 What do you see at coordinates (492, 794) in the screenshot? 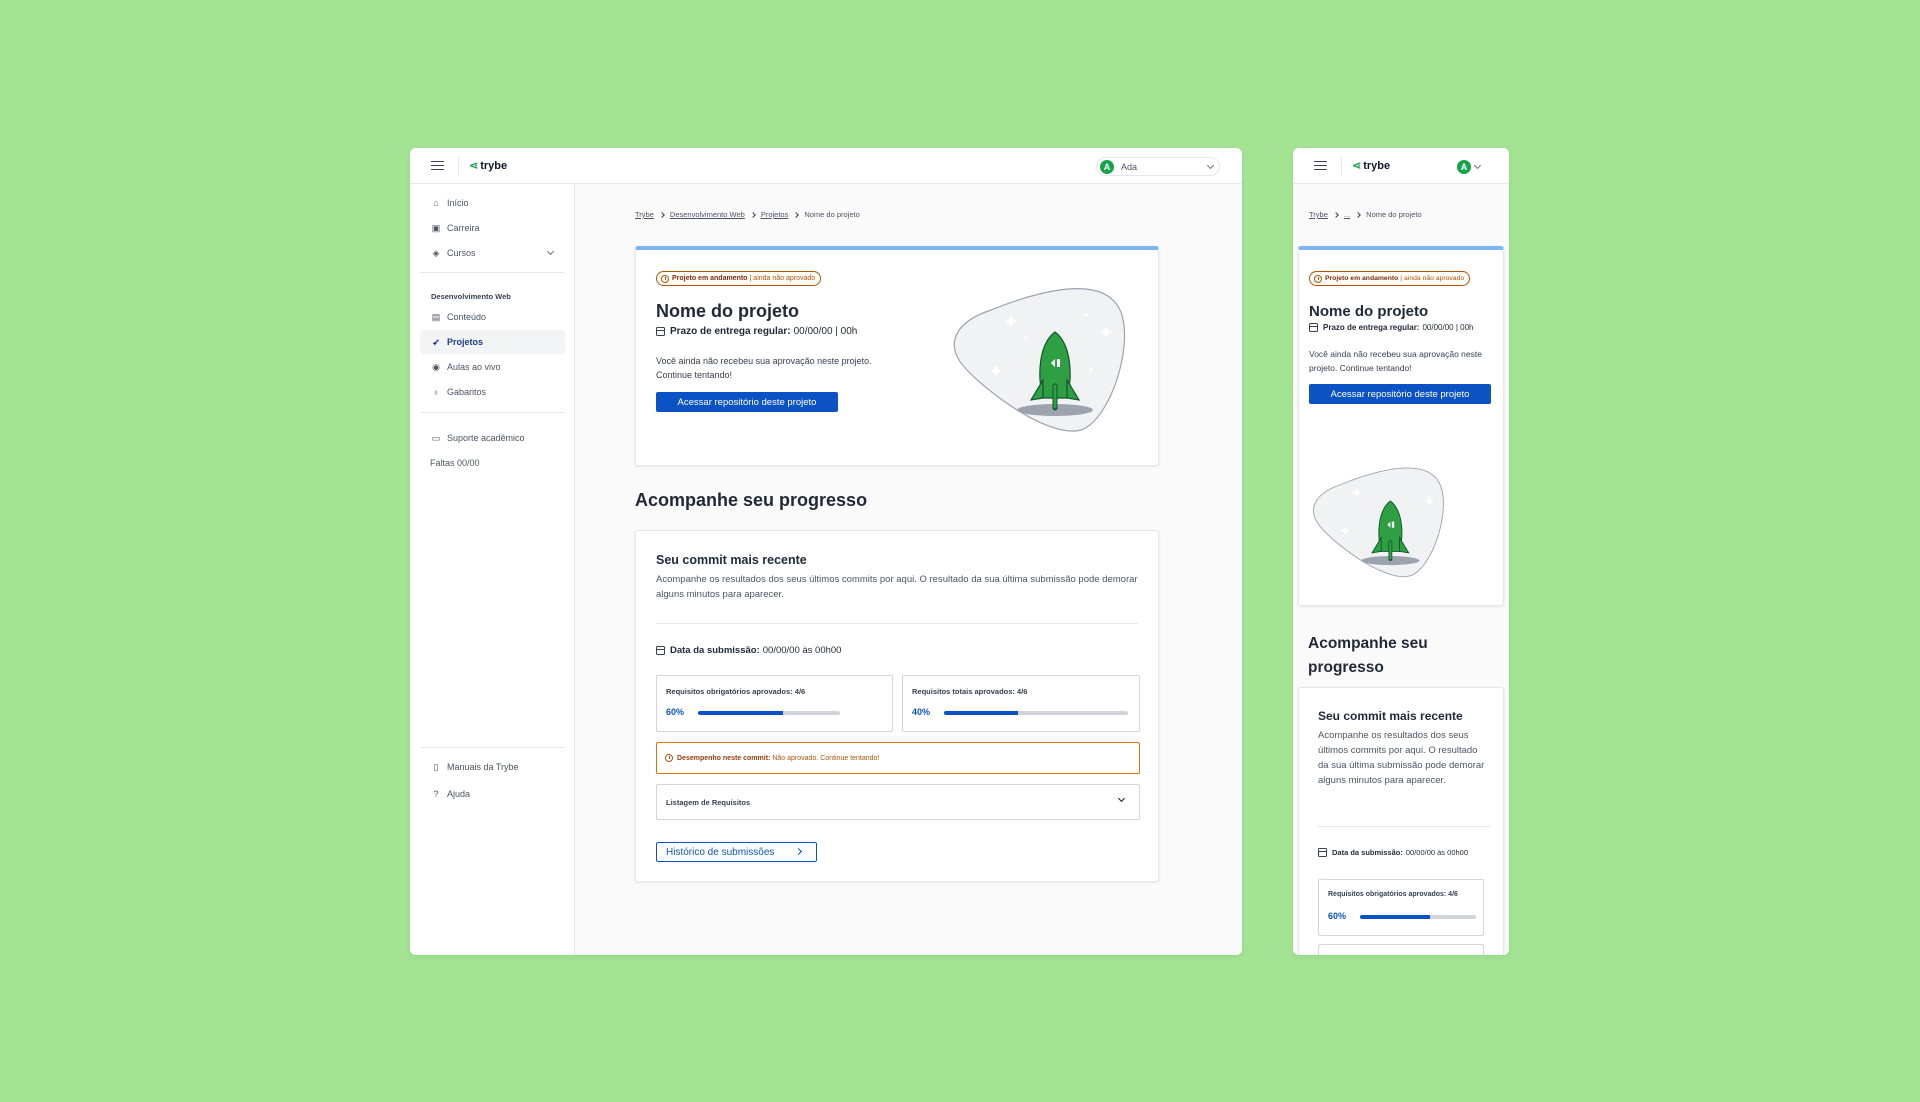
I see `sidebar-item-ajuda: ? Ajuda` at bounding box center [492, 794].